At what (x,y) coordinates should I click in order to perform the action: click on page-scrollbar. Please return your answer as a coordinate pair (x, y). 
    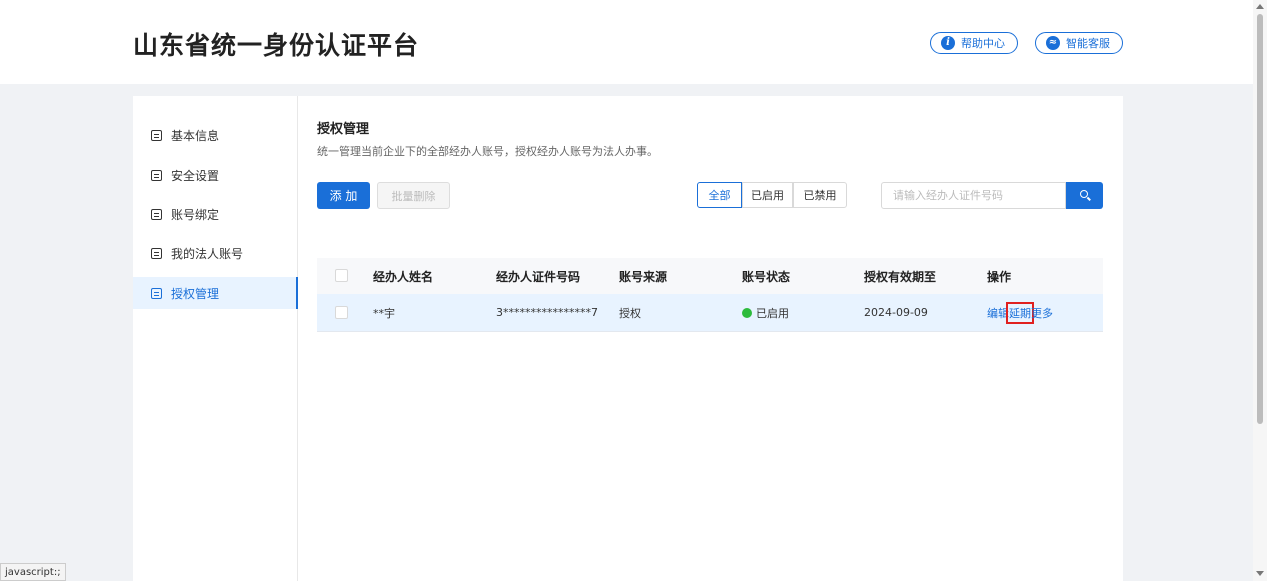
    Looking at the image, I should click on (1260, 290).